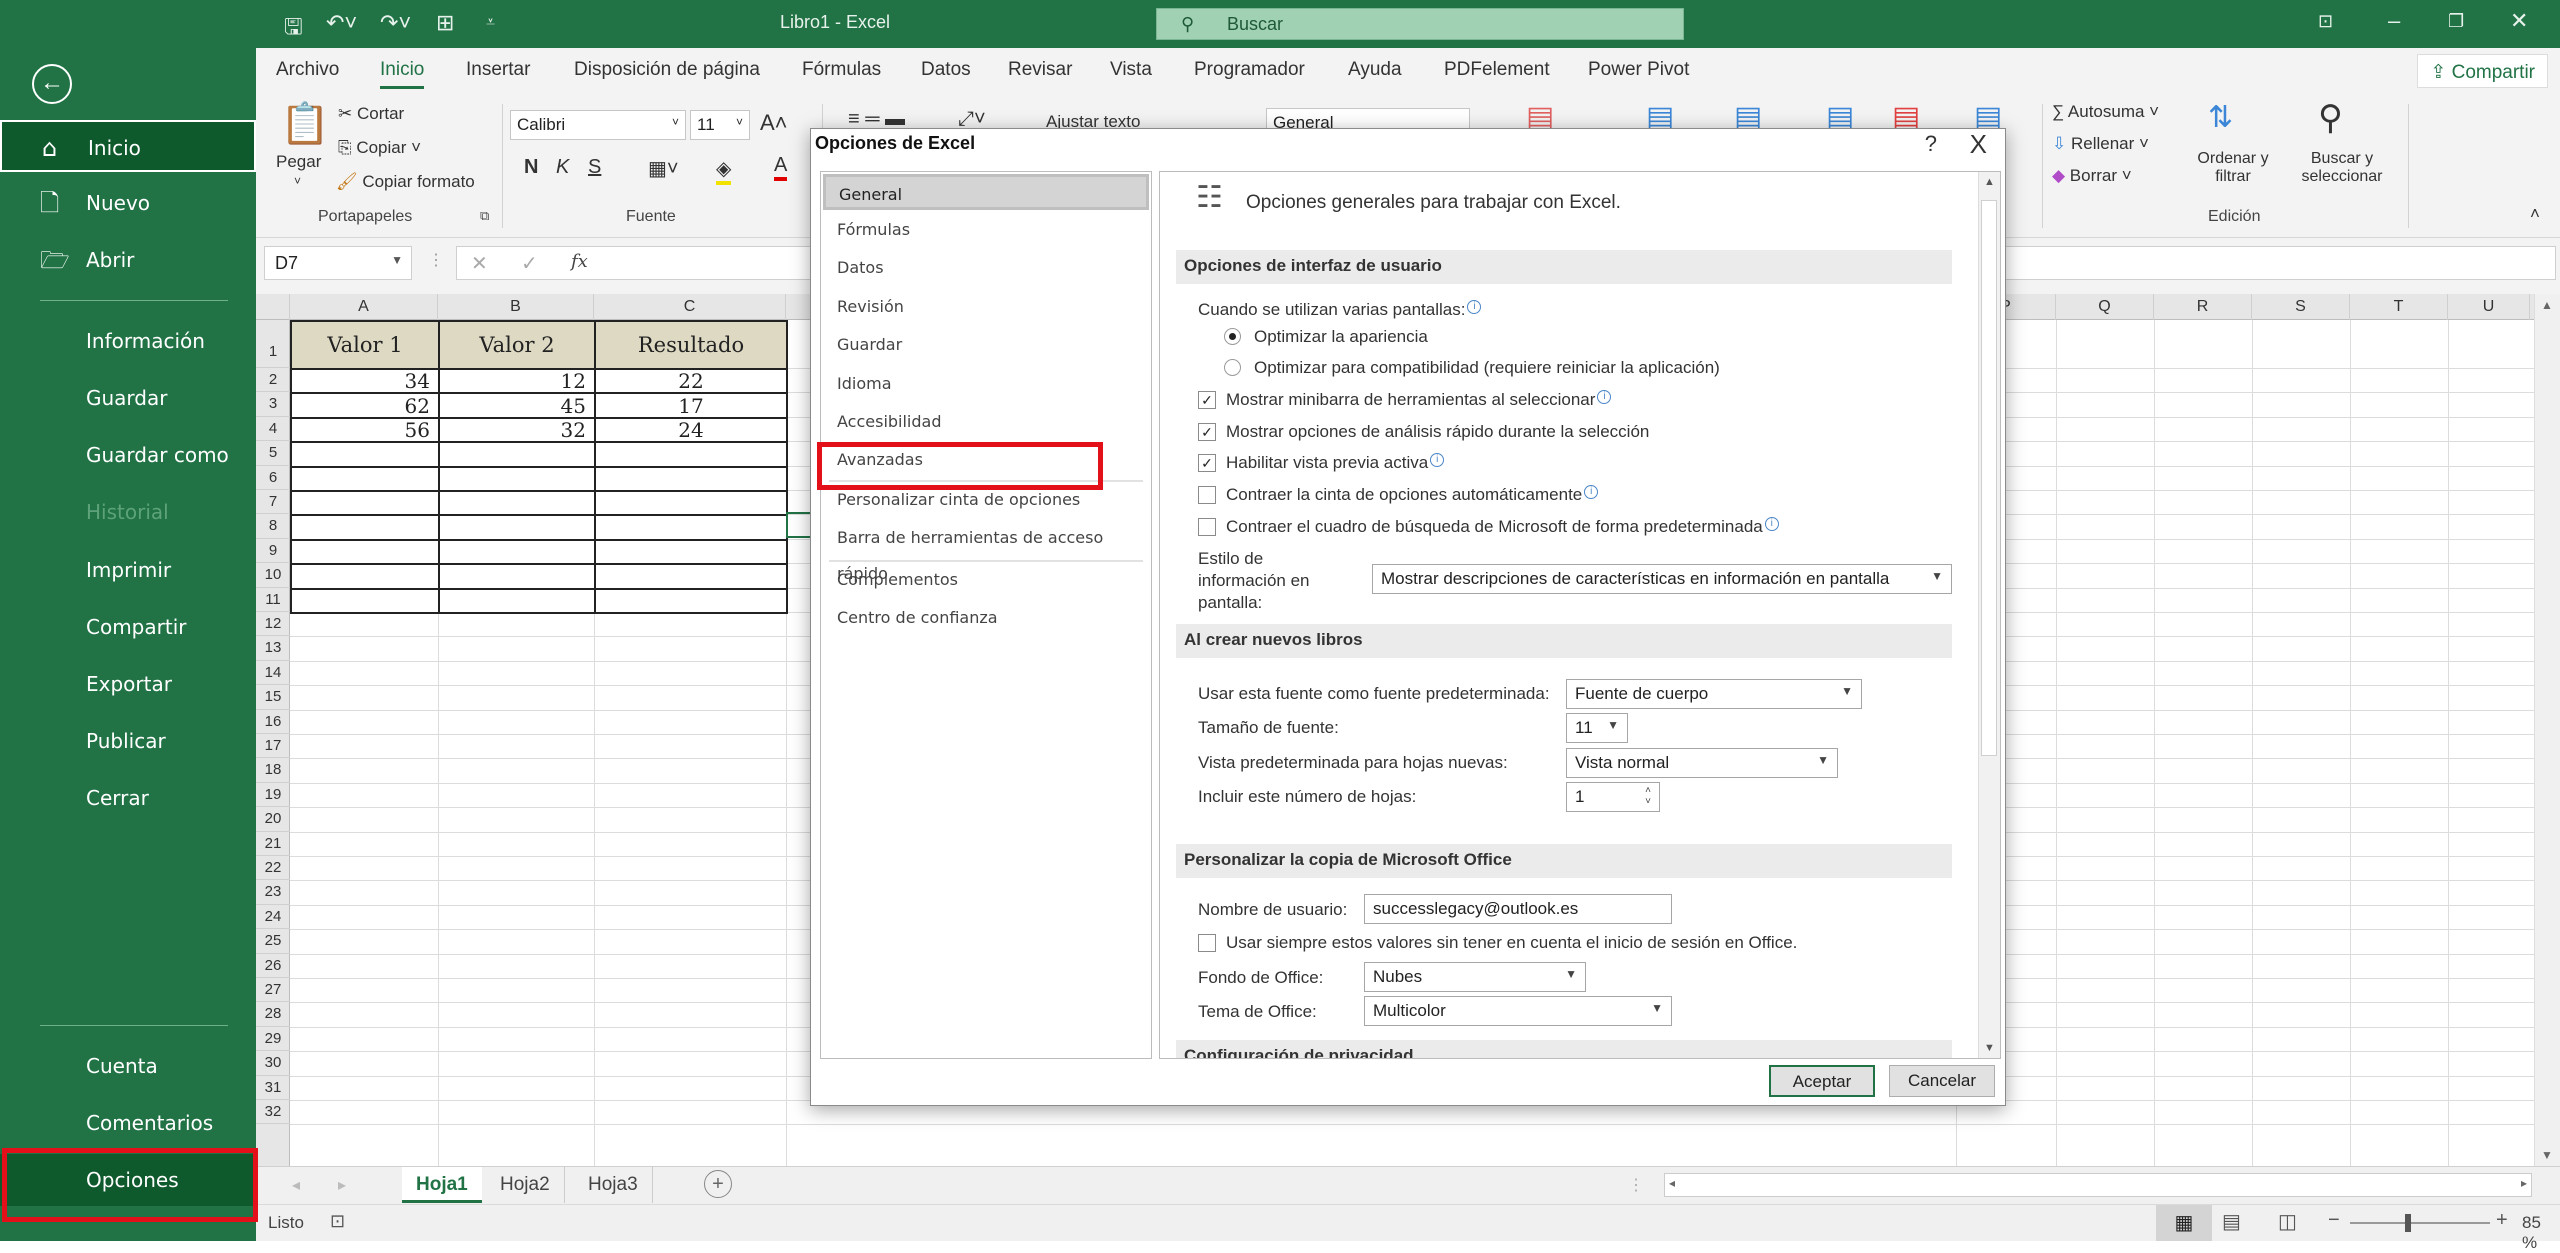 The width and height of the screenshot is (2560, 1253). Describe the element at coordinates (1497, 70) in the screenshot. I see `tab-pdfelement: PDFelement` at that location.